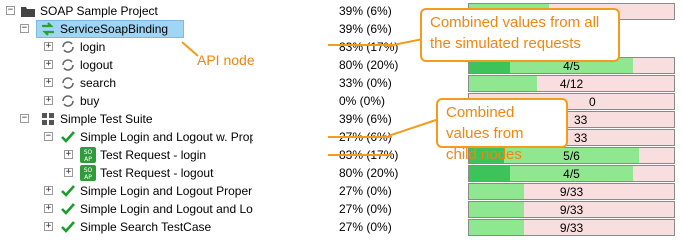 This screenshot has height=244, width=682. I want to click on row-percent: 33% (0%), so click(365, 83).